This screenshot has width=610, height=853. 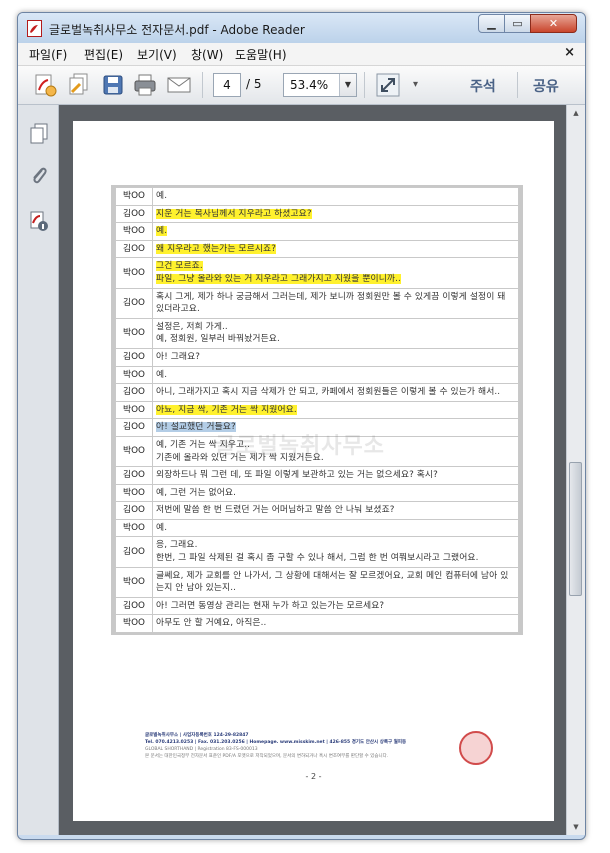 I want to click on utterance-cell: 예, 그런 거는 없어요., so click(x=335, y=493).